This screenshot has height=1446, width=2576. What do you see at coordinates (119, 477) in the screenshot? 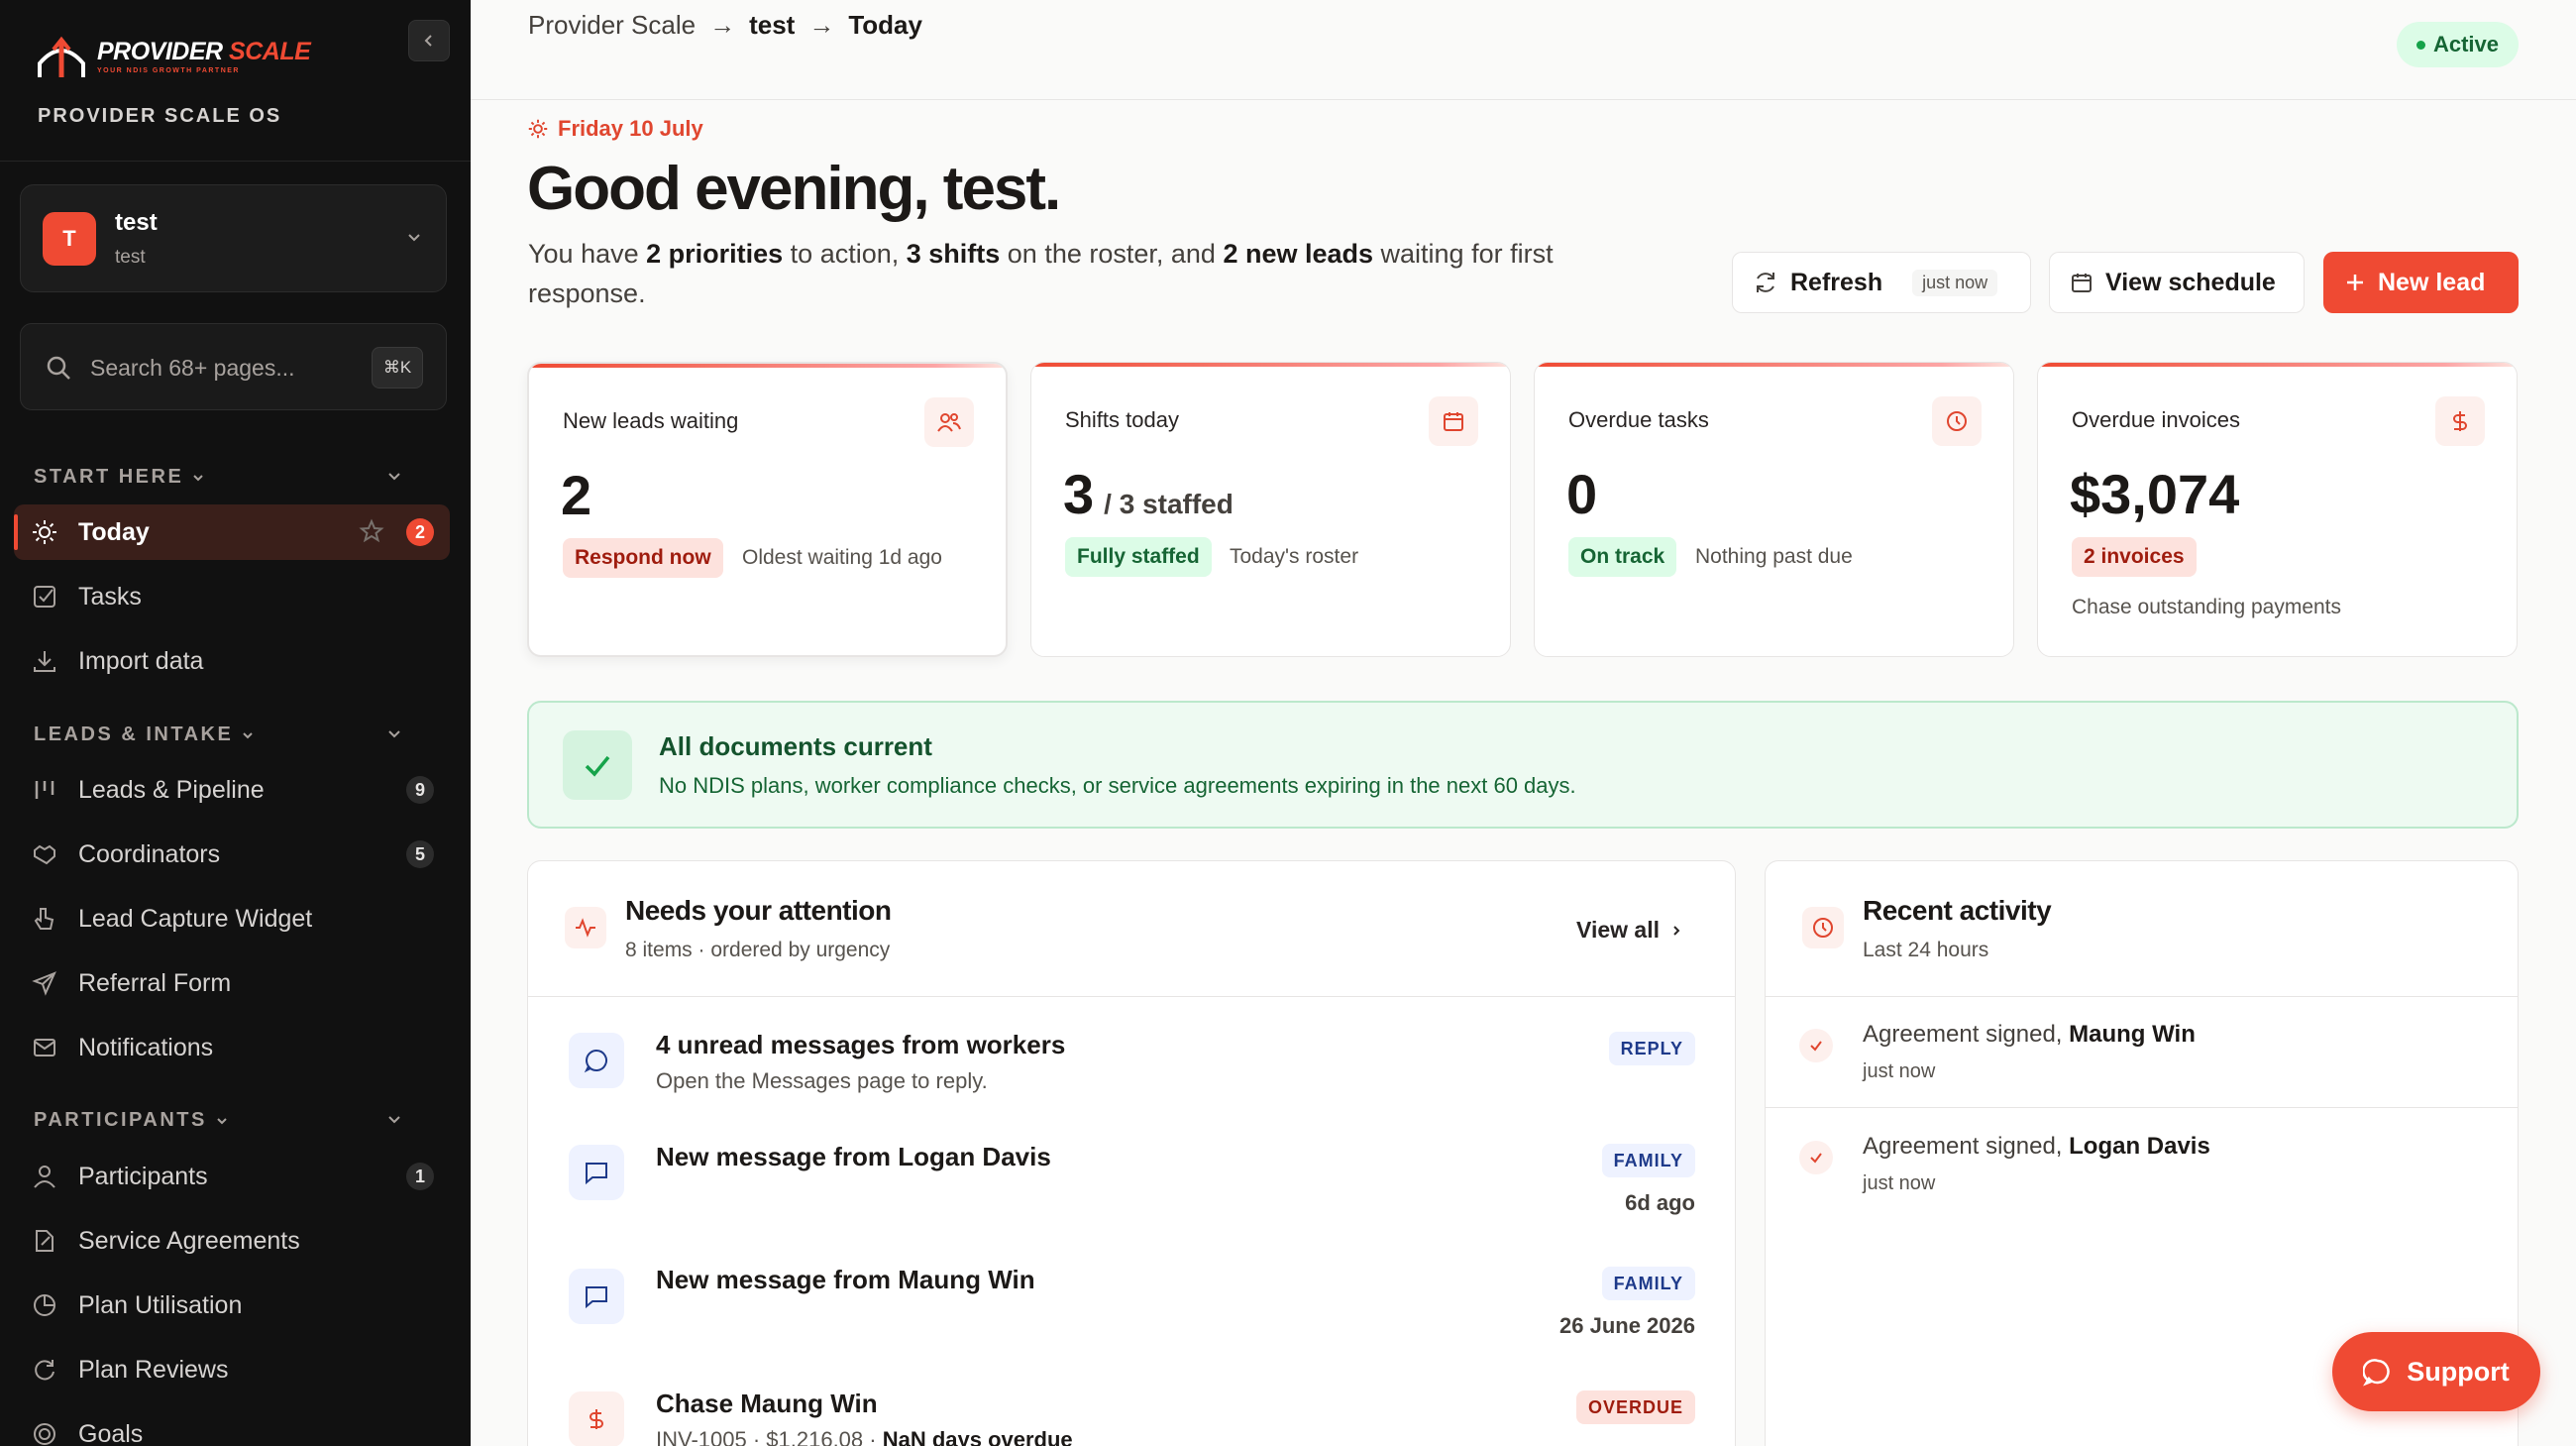
I see `section-start-here: START HERE` at bounding box center [119, 477].